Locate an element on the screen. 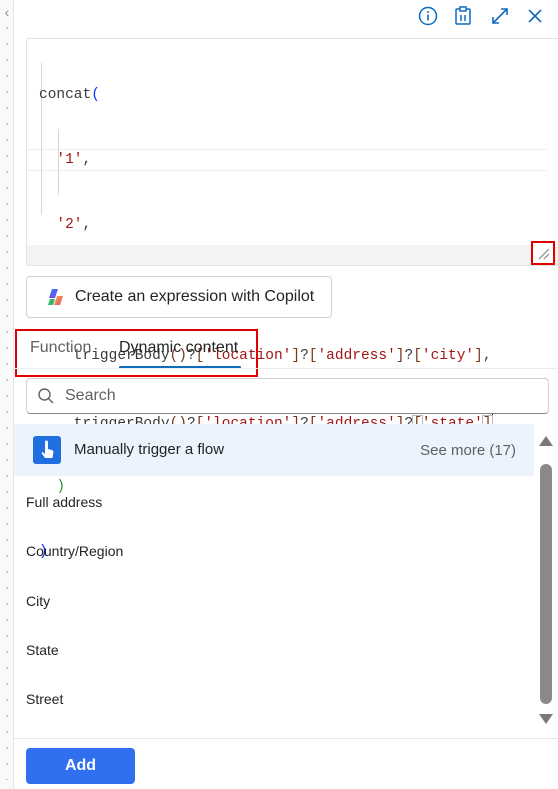 The image size is (558, 789). list-item-city: City is located at coordinates (38, 601).